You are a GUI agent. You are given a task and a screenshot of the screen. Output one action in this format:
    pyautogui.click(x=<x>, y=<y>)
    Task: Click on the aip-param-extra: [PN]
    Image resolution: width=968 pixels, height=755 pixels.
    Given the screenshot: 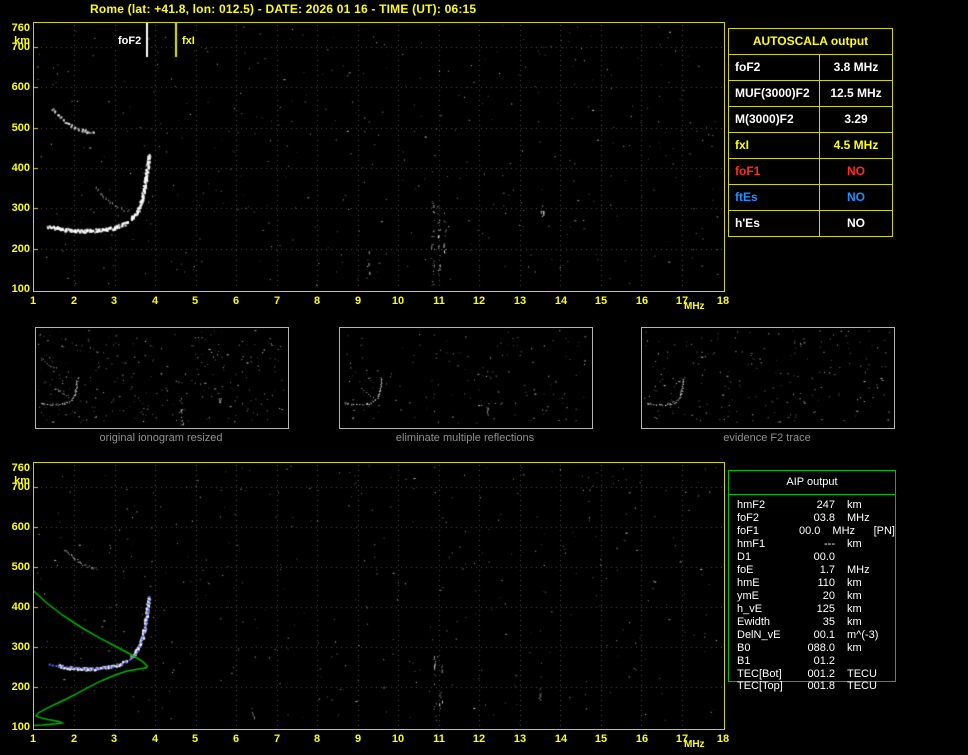 What is the action you would take?
    pyautogui.click(x=884, y=531)
    